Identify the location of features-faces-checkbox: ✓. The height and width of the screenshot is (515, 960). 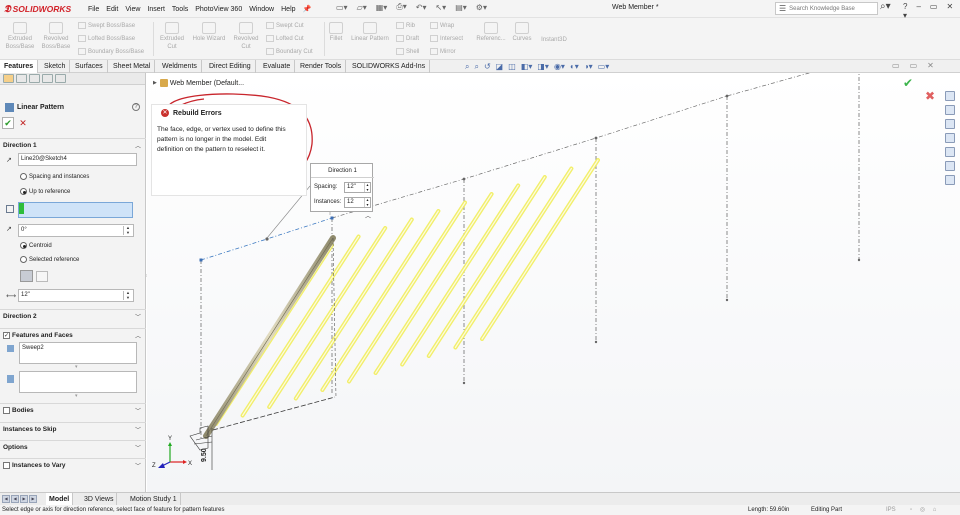
(6, 335).